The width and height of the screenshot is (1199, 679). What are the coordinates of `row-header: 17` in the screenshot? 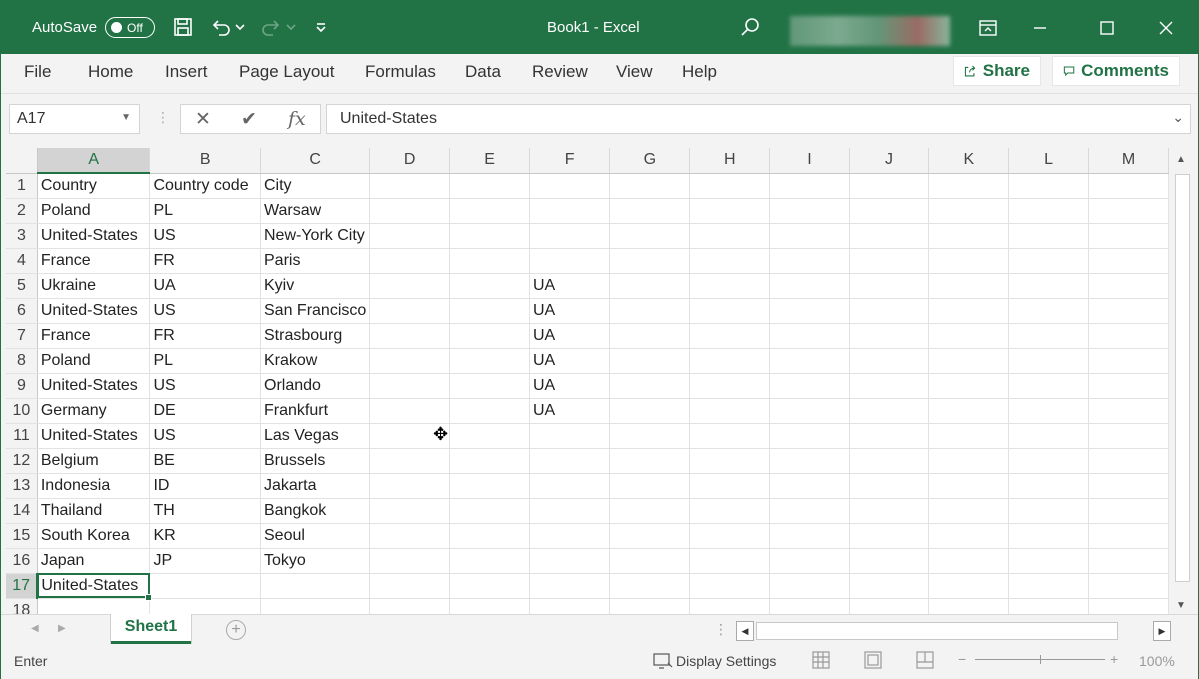 It's located at (22, 586).